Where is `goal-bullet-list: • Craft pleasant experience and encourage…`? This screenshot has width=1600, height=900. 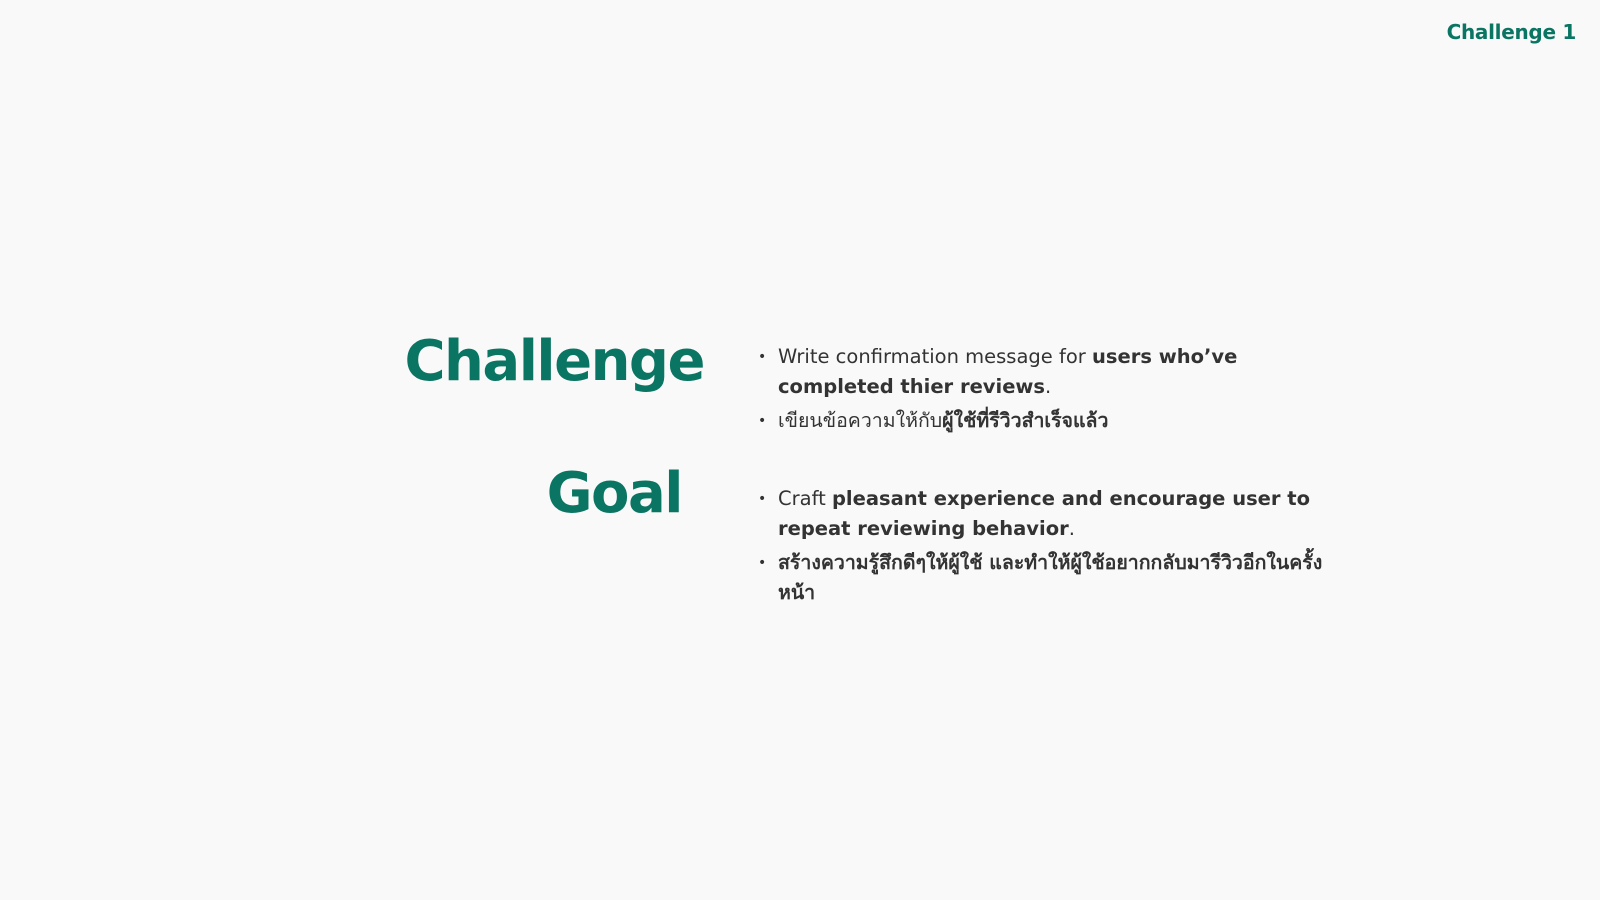
goal-bullet-list: • Craft pleasant experience and encourage… is located at coordinates (1053, 548).